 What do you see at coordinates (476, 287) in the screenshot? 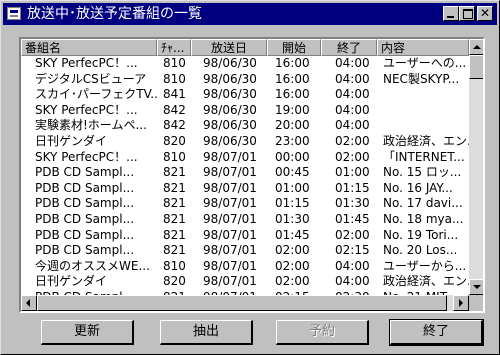
I see `scroll-down-button` at bounding box center [476, 287].